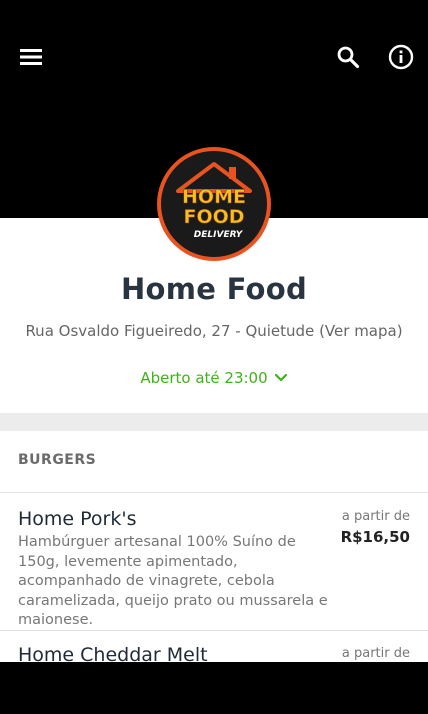  I want to click on opening-hours-text: Aberto até 23:00, so click(204, 378).